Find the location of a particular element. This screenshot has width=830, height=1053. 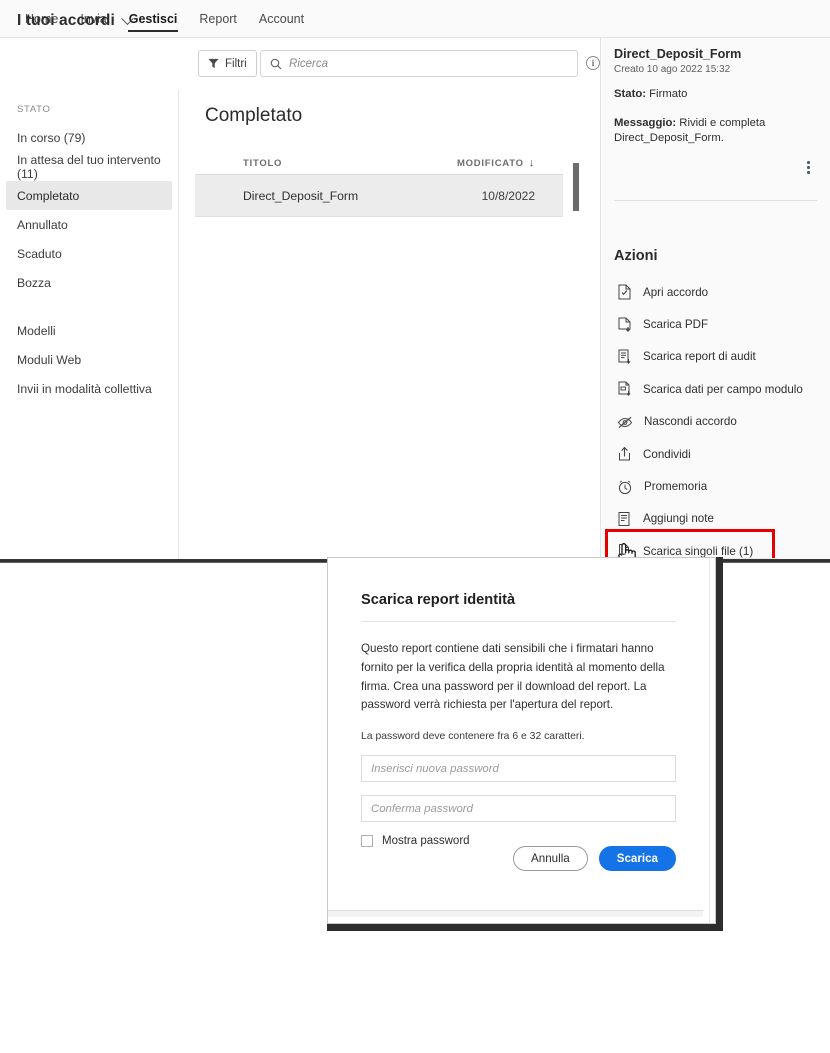

nav-item-account: Account is located at coordinates (281, 19).